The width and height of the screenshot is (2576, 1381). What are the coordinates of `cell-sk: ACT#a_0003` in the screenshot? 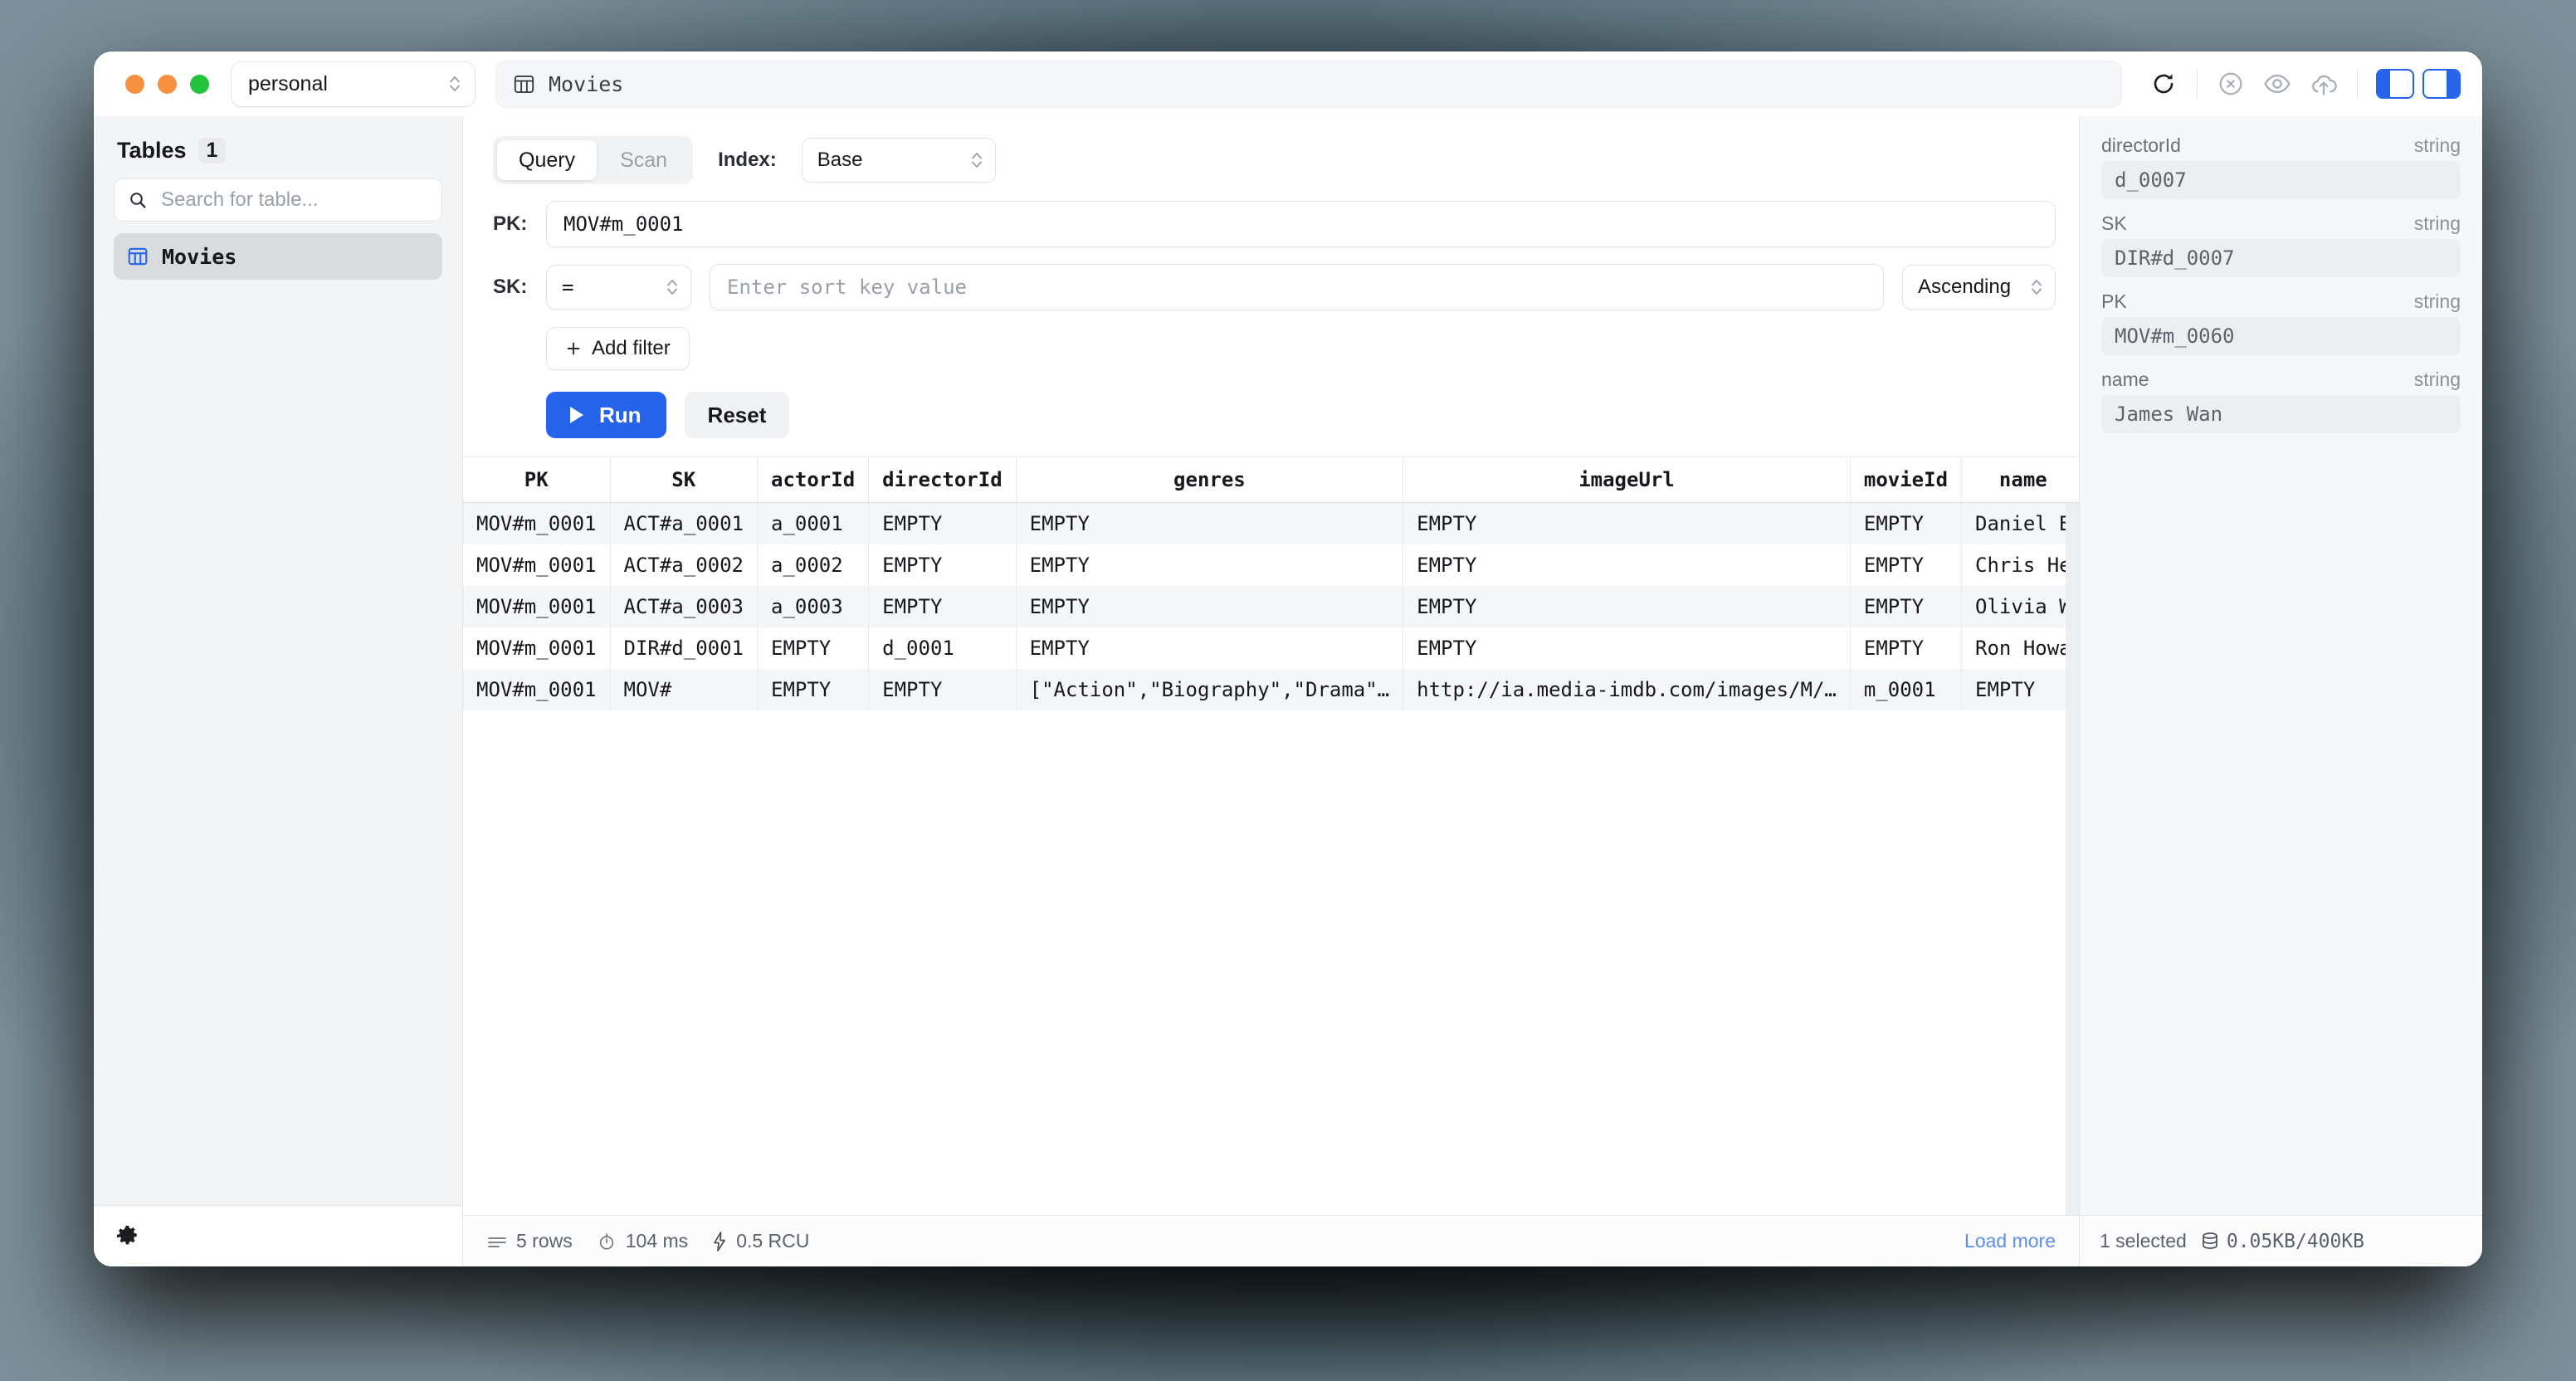 It's located at (684, 607).